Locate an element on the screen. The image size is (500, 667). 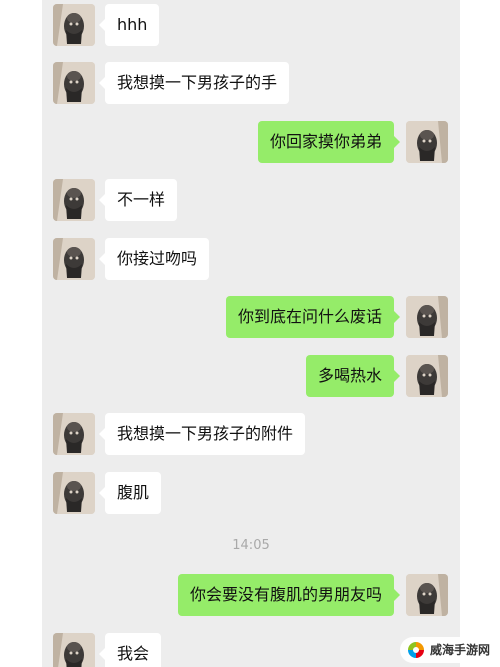
outgoing-message-bubble: 你回家摸你弟弟 is located at coordinates (329, 142).